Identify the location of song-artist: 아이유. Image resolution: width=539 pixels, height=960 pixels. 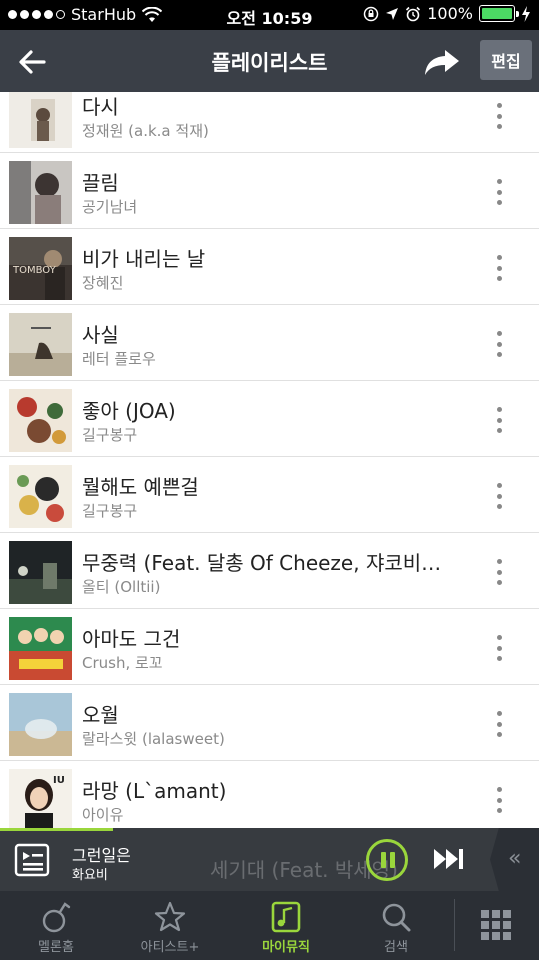
(103, 815).